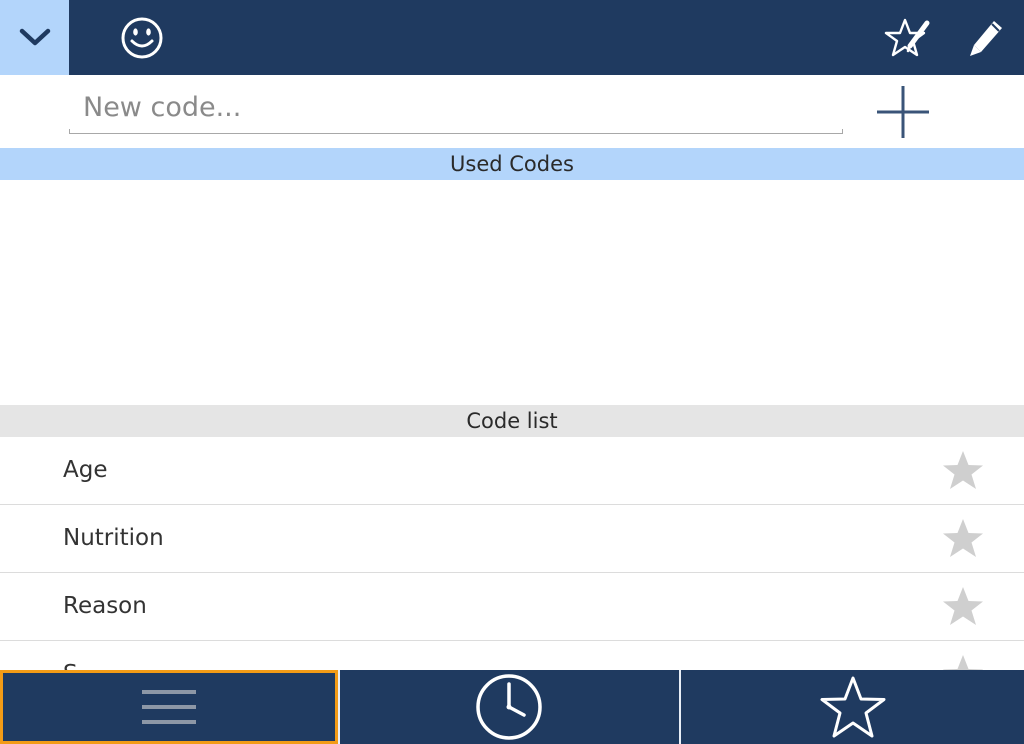  I want to click on smiley-icon, so click(142, 37).